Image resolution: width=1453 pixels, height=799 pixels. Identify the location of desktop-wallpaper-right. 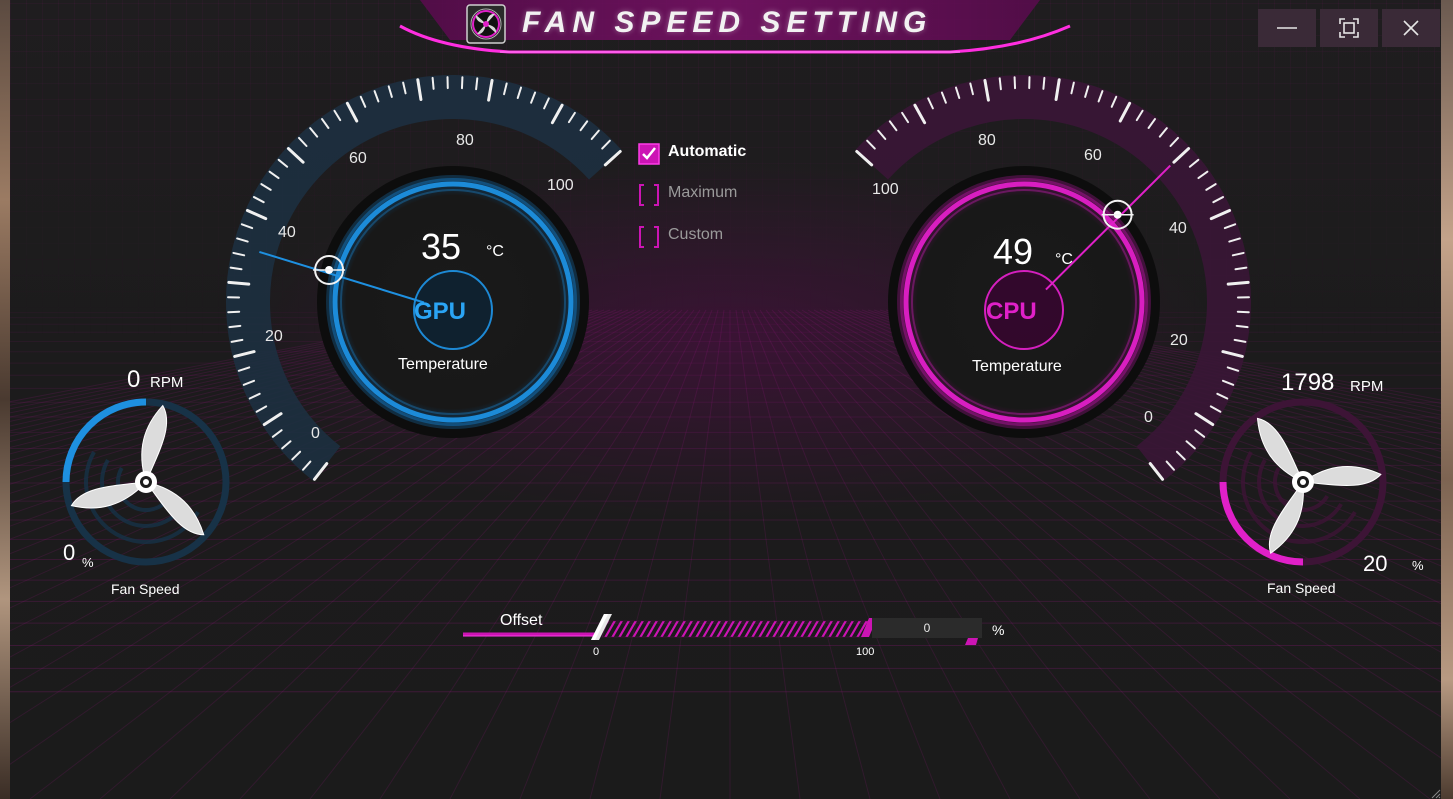
(1447, 399).